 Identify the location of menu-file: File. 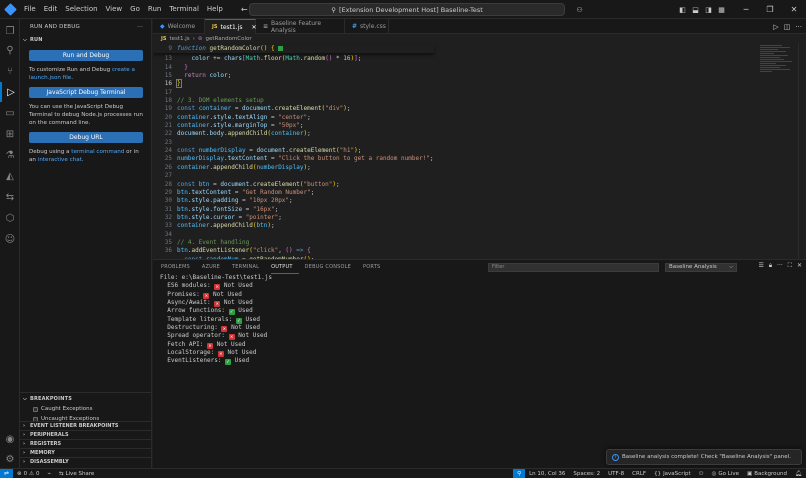
(30, 9).